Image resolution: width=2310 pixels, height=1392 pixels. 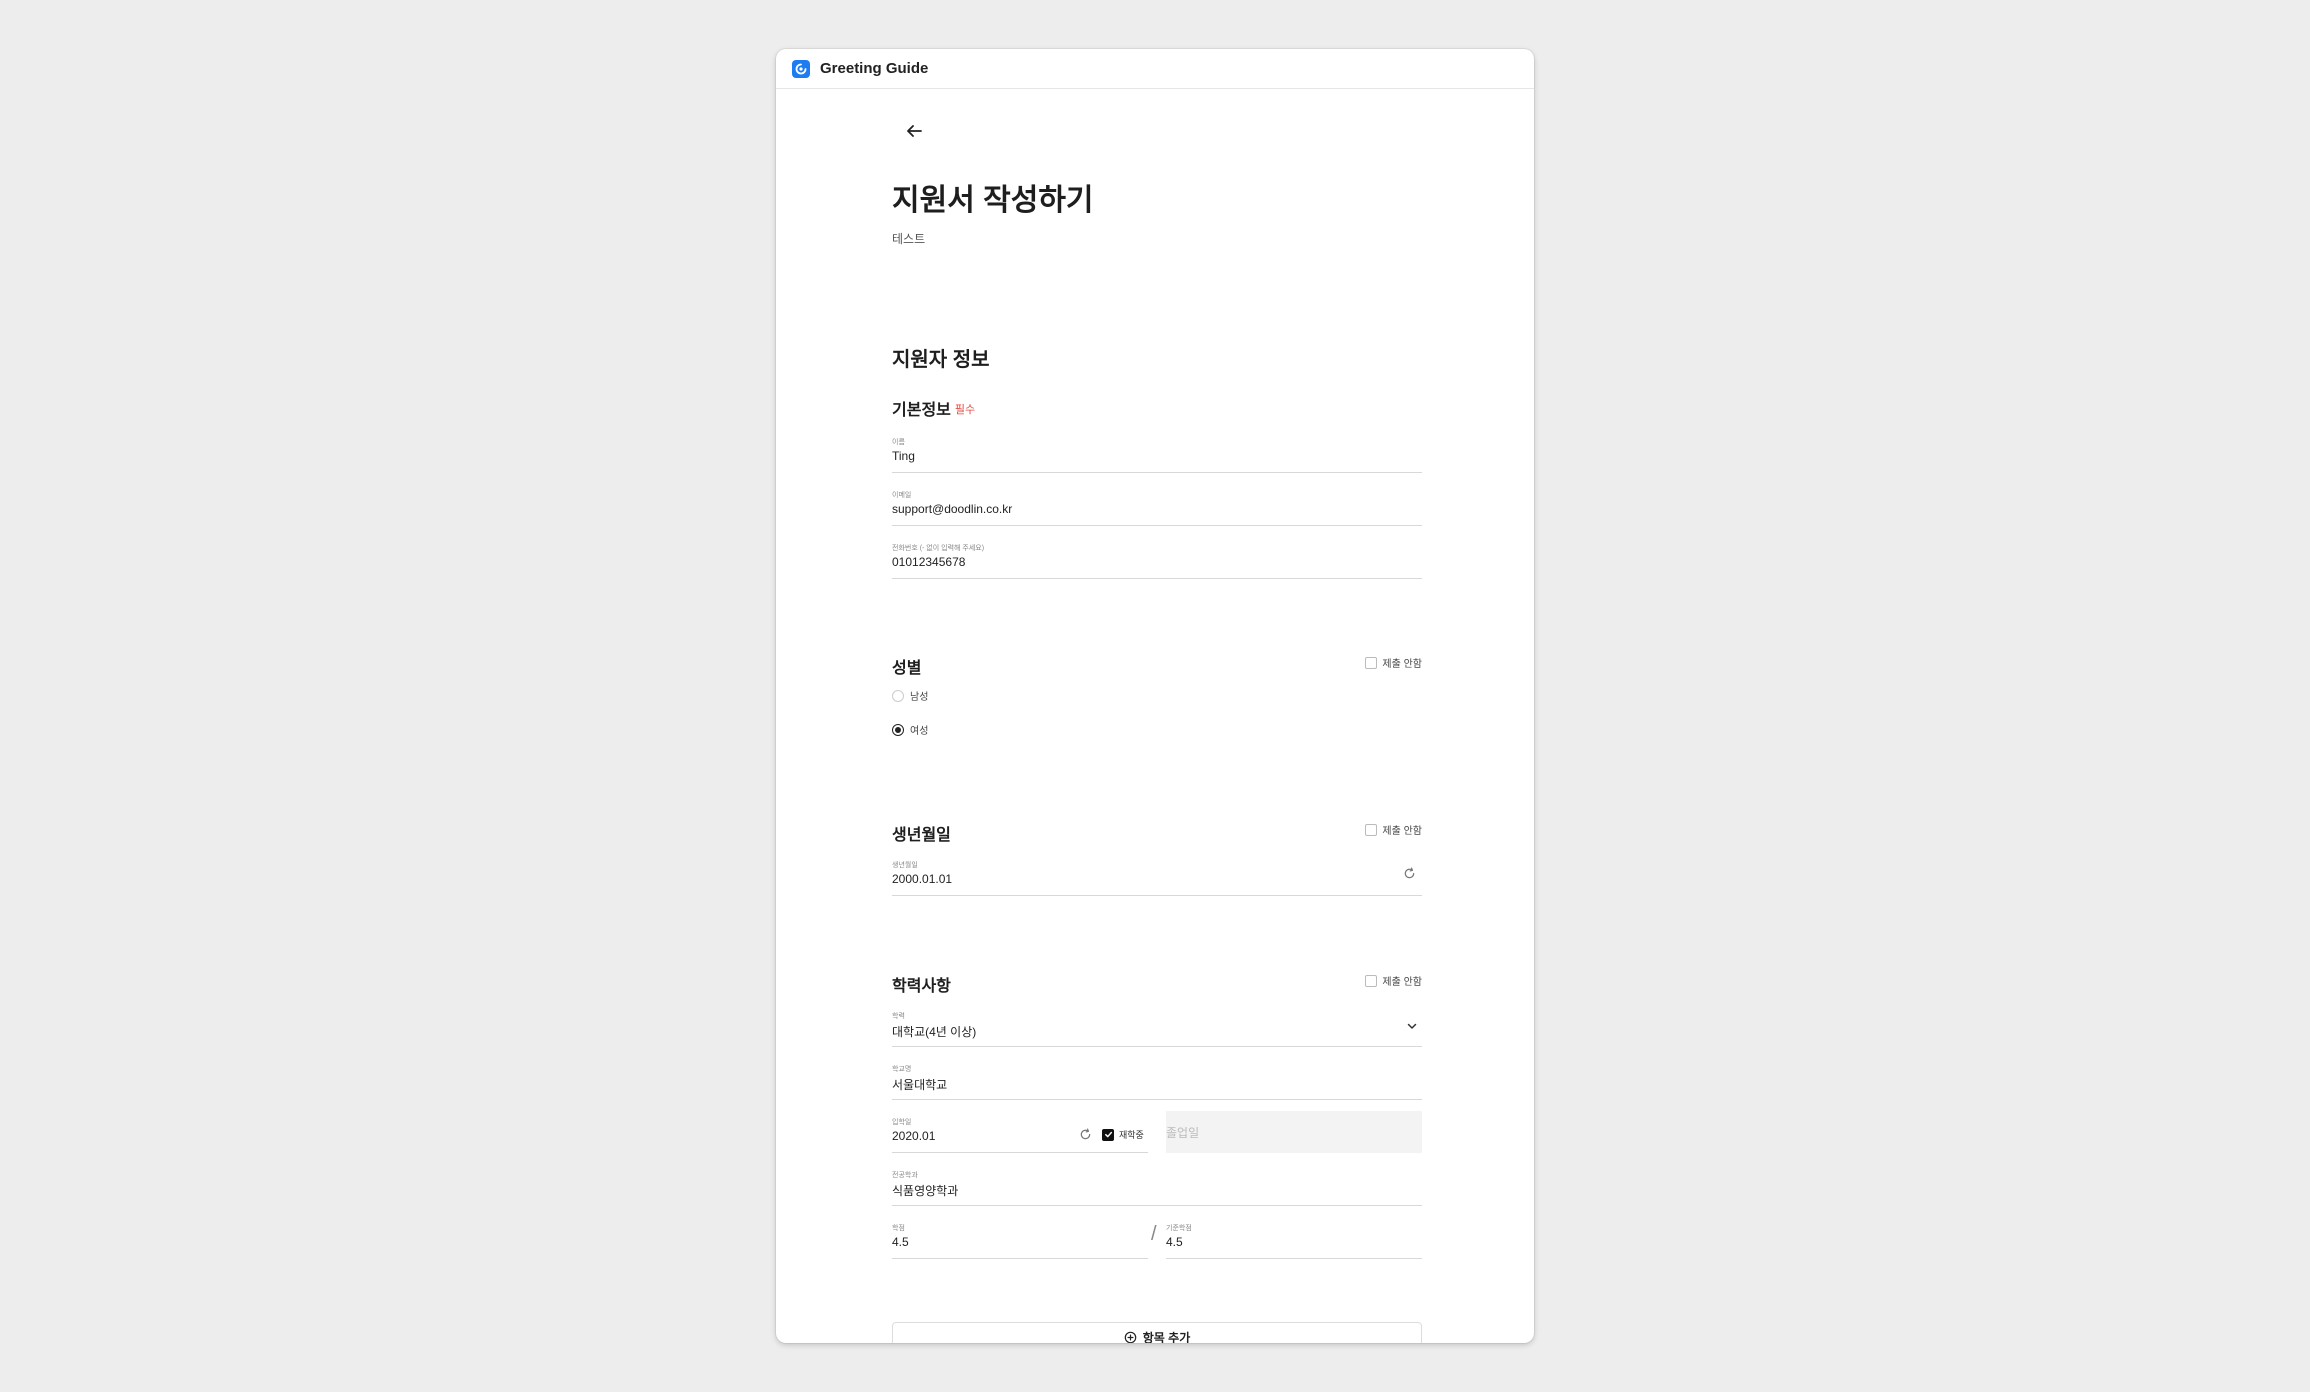 What do you see at coordinates (922, 879) in the screenshot?
I see `birth-value: 2000.01.01` at bounding box center [922, 879].